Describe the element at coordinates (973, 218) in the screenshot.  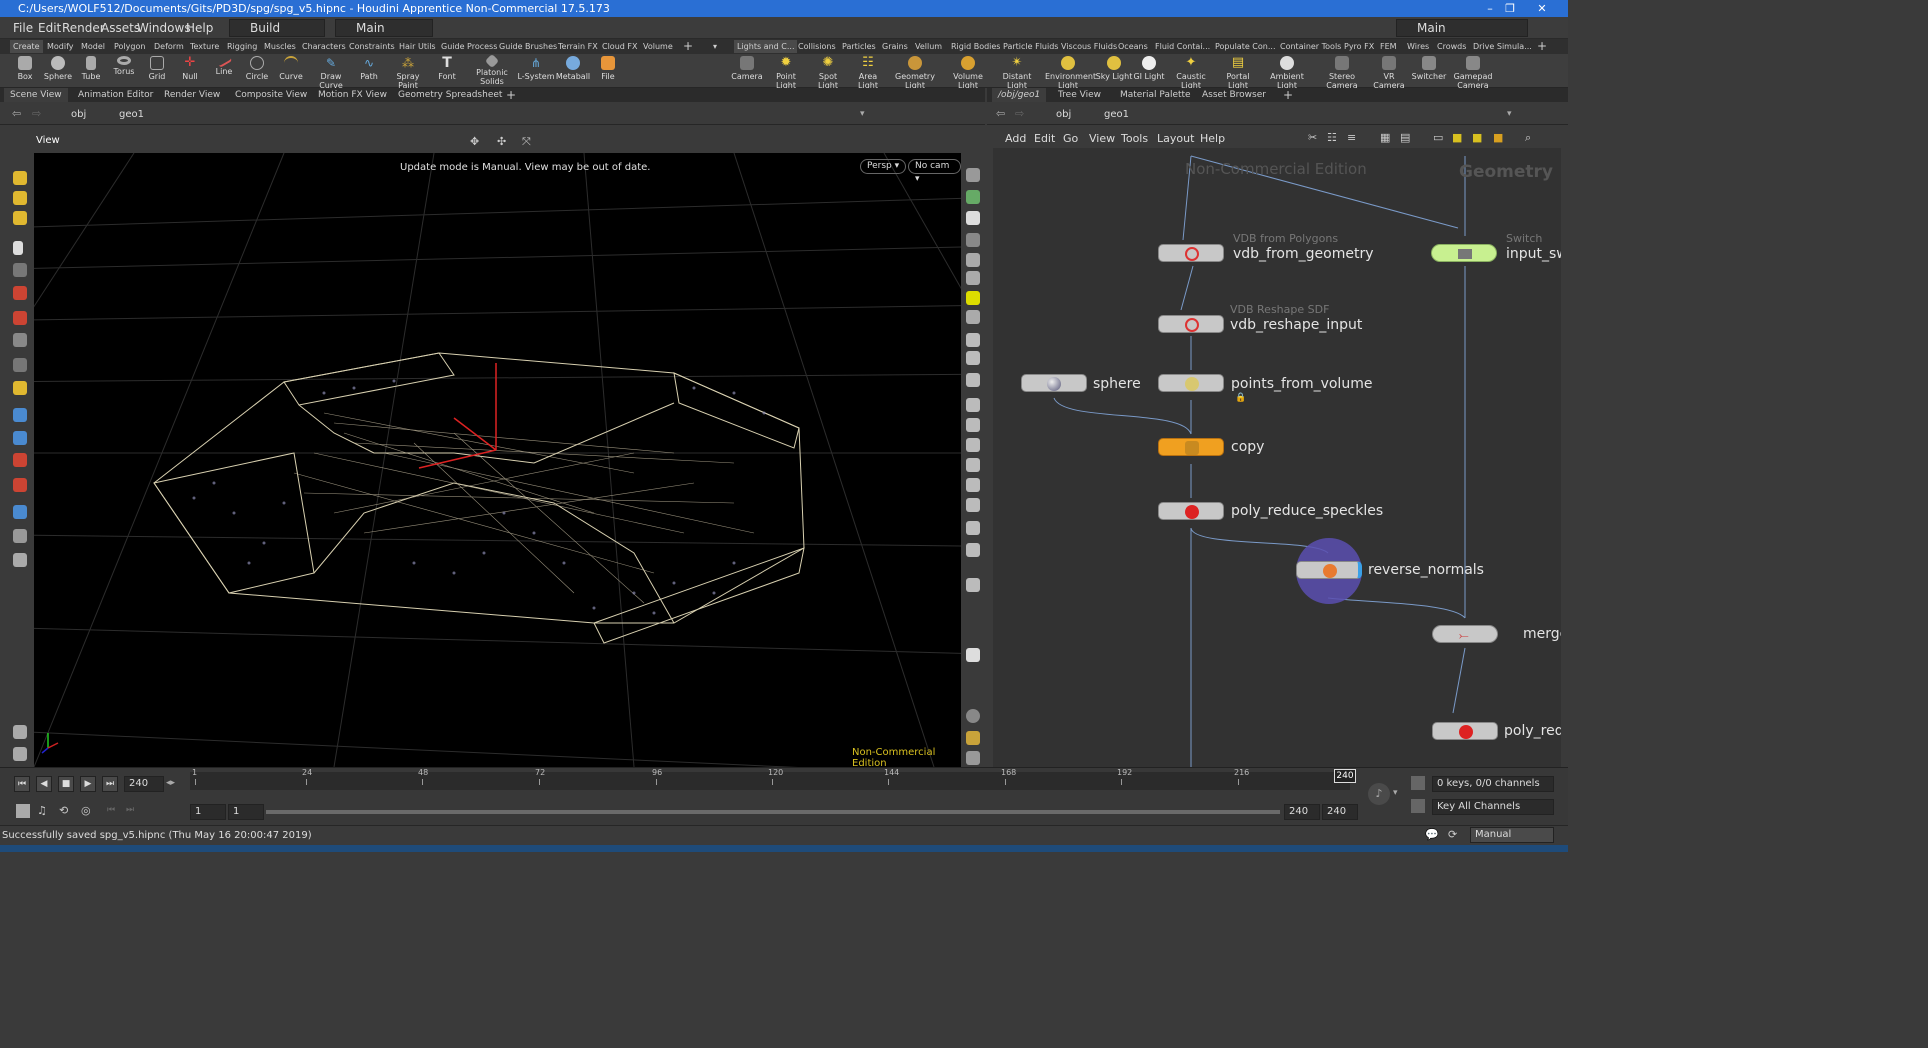
I see `lock-camera-icon` at that location.